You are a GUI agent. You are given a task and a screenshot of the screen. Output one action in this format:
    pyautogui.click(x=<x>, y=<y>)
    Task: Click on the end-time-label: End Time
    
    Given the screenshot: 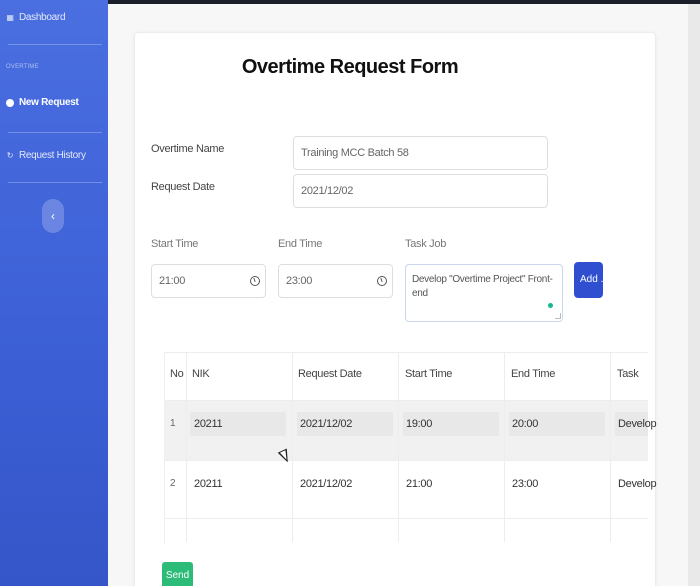 What is the action you would take?
    pyautogui.click(x=300, y=244)
    